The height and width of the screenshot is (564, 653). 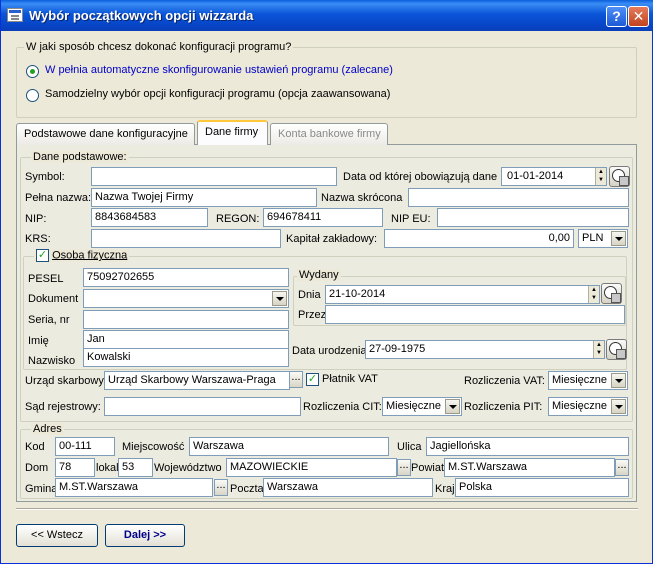 What do you see at coordinates (57, 535) in the screenshot?
I see `back-button: << Wstecz` at bounding box center [57, 535].